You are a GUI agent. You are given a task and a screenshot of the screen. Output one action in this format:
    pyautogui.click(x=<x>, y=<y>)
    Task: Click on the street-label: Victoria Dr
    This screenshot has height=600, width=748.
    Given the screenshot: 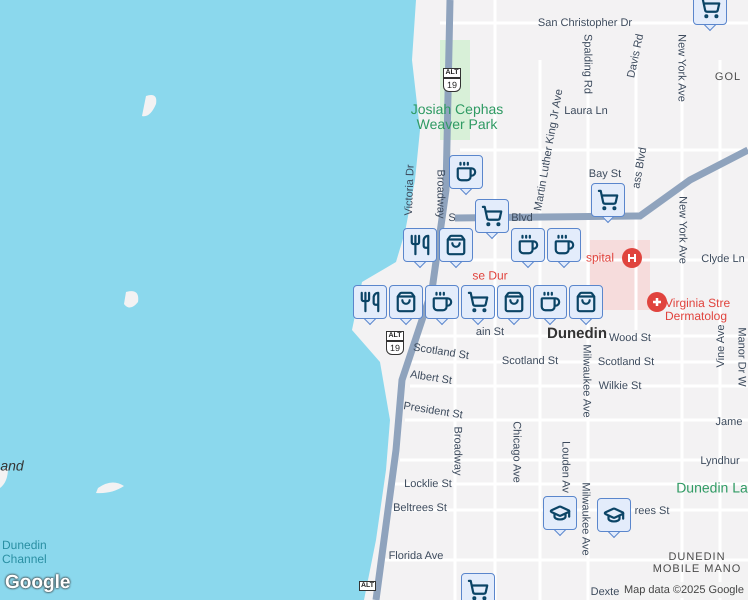 What is the action you would take?
    pyautogui.click(x=410, y=190)
    